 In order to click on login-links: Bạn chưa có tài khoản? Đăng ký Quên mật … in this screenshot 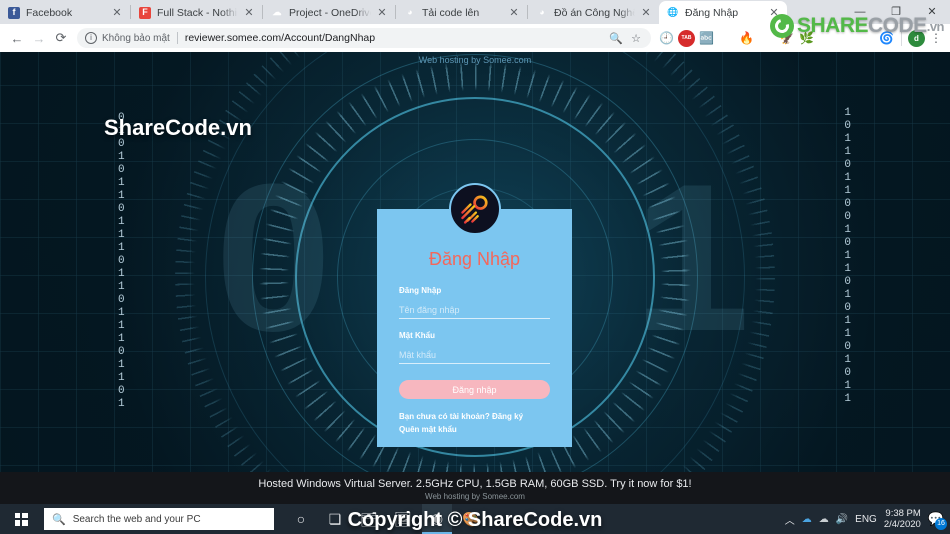, I will do `click(474, 423)`.